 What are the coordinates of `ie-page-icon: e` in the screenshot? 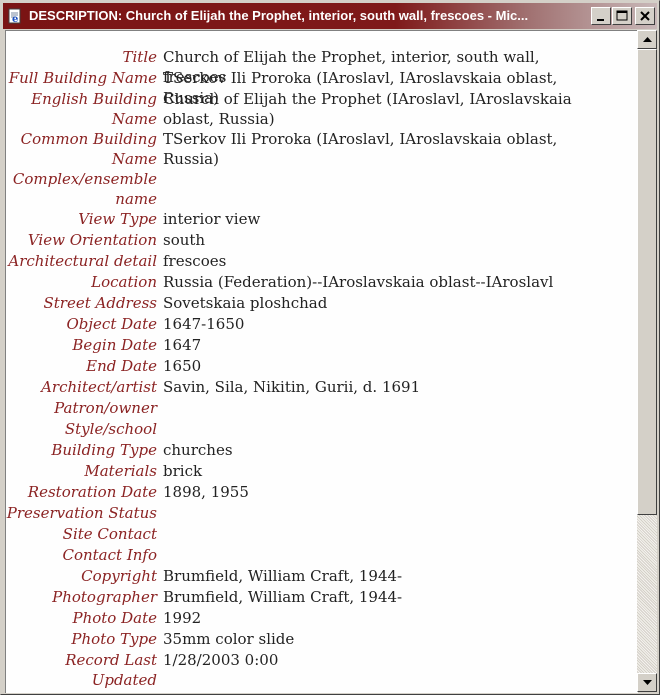 It's located at (15, 16).